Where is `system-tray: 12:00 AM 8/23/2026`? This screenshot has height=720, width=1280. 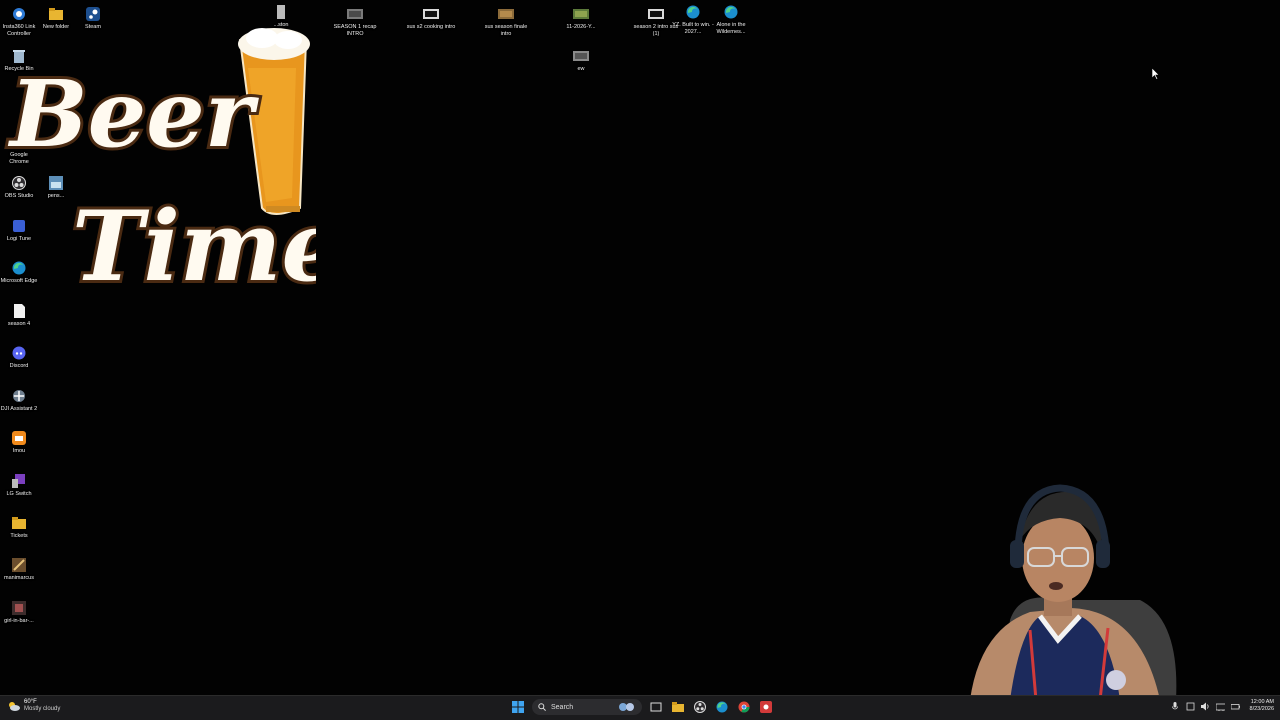
system-tray: 12:00 AM 8/23/2026 is located at coordinates (1222, 706).